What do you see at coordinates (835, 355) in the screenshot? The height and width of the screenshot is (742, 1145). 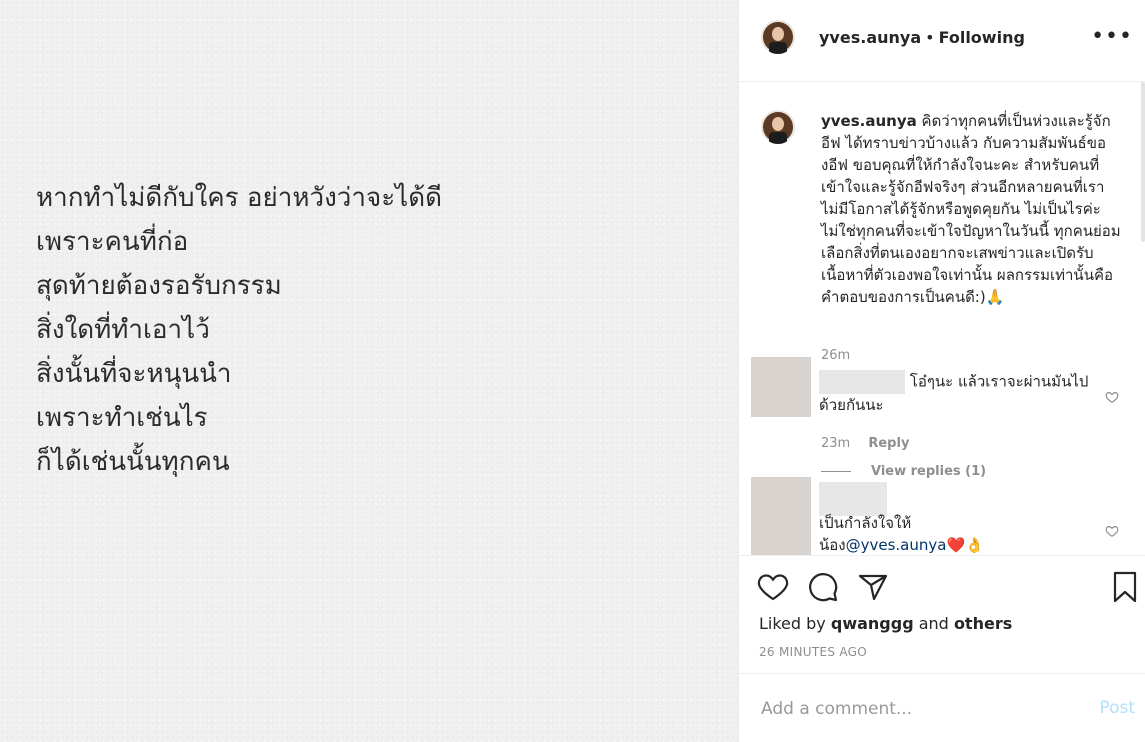 I see `caption-time: 26m` at bounding box center [835, 355].